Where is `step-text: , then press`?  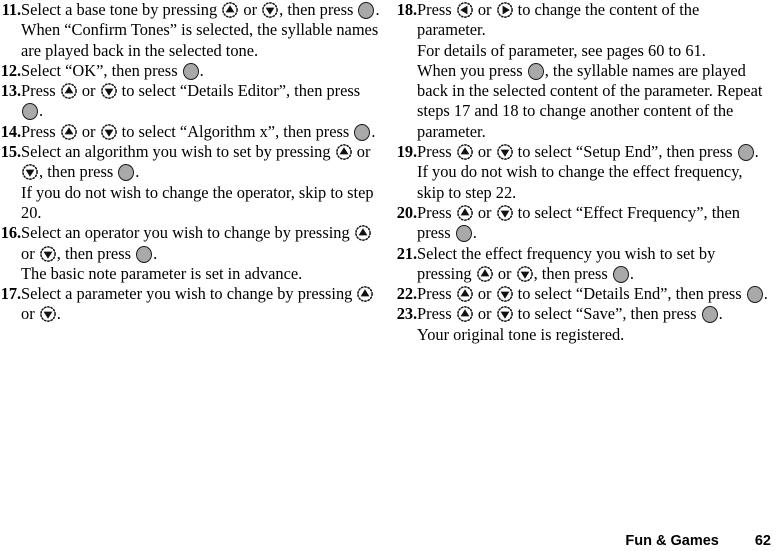
step-text: , then press is located at coordinates (572, 273).